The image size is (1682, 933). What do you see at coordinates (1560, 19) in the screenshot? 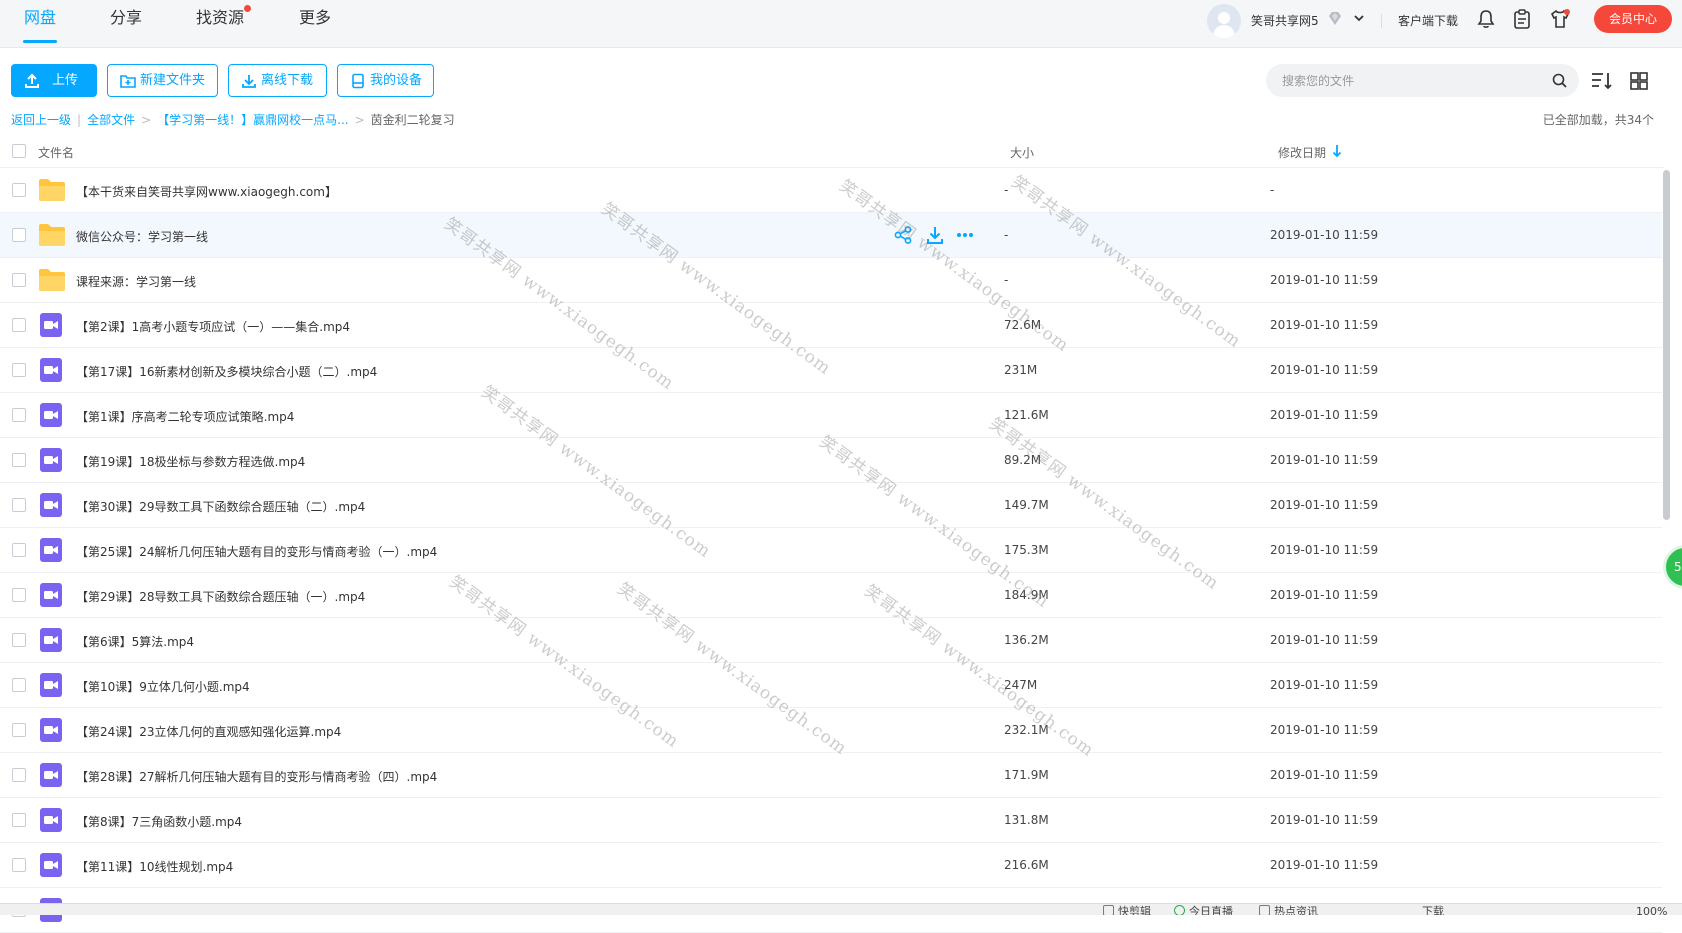
I see `tshirt-icon` at bounding box center [1560, 19].